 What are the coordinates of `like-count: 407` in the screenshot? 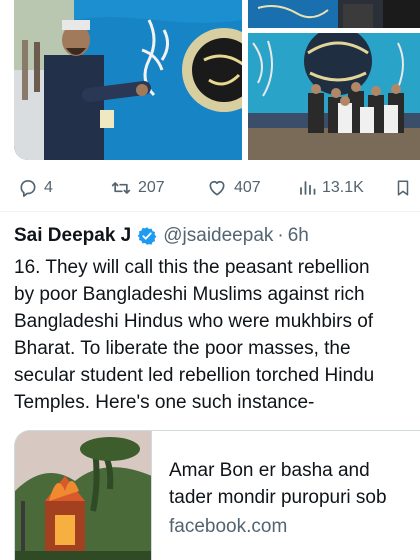 It's located at (247, 187).